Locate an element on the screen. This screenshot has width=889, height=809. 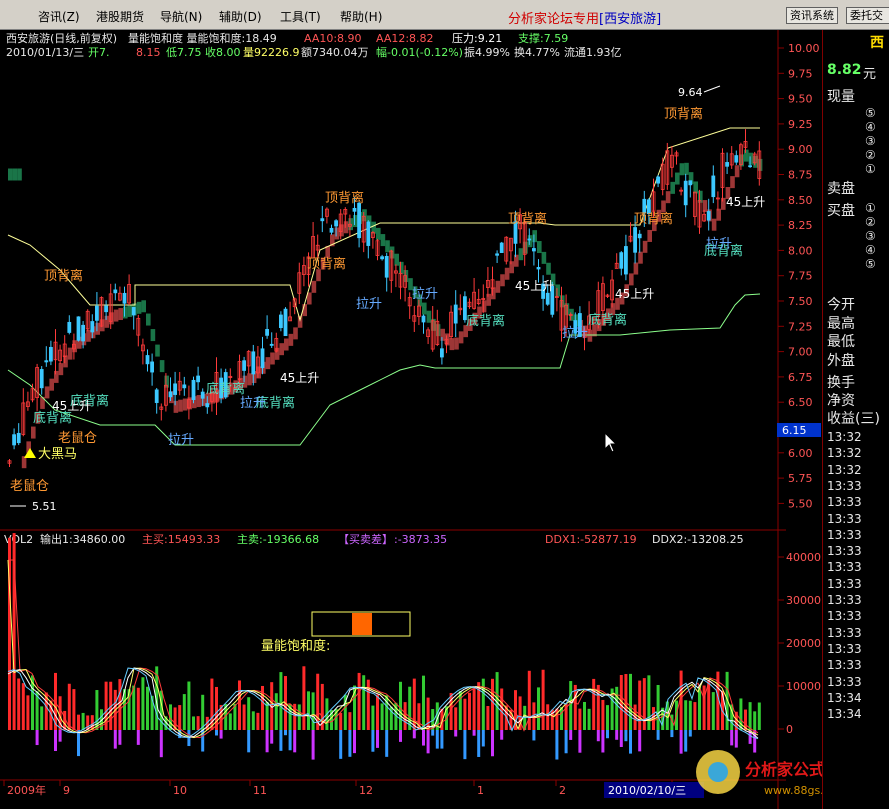
high-marker-arrow is located at coordinates (712, 89).